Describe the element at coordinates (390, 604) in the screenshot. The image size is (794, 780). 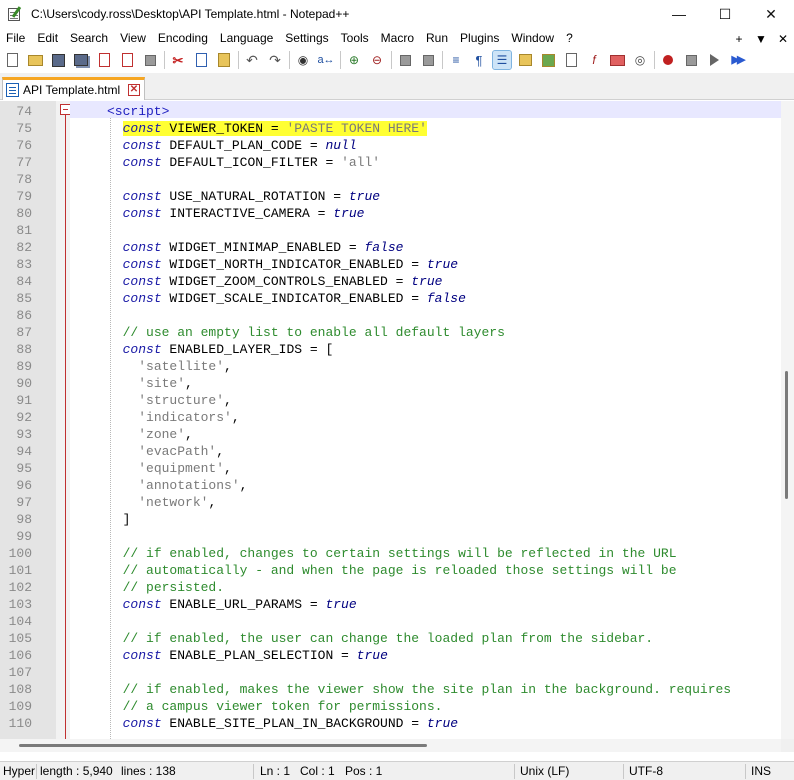
I see `code-line: 103 const ENABLE_URL_PARAMS = true` at that location.